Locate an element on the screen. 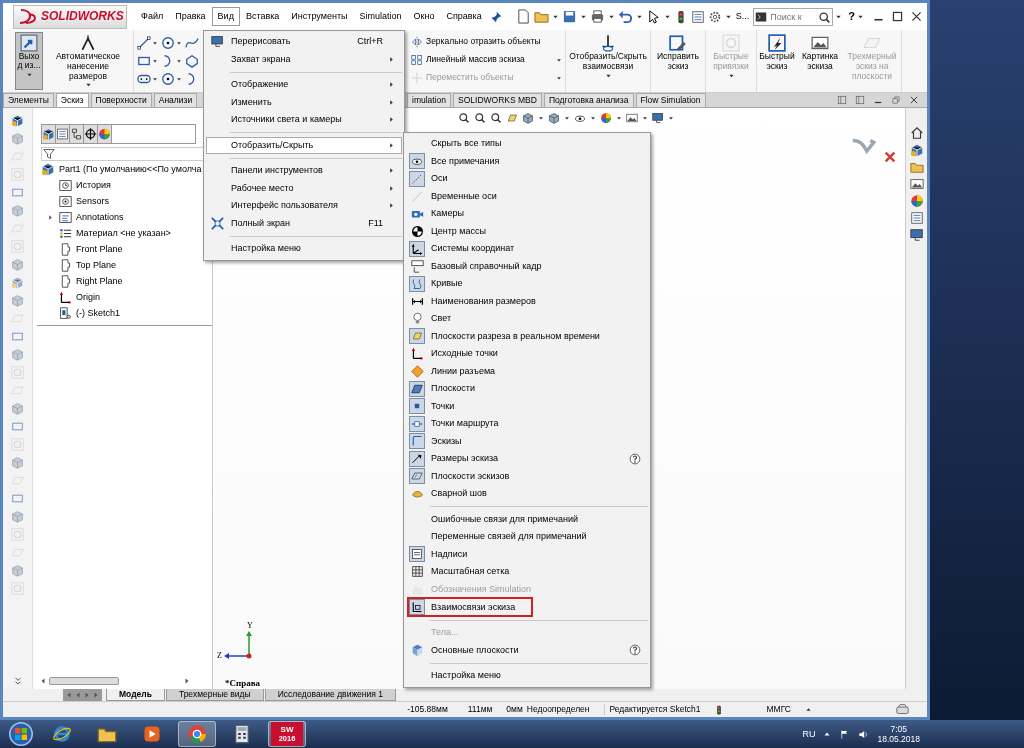  ribbon-button: Исправить эскиз is located at coordinates (678, 61).